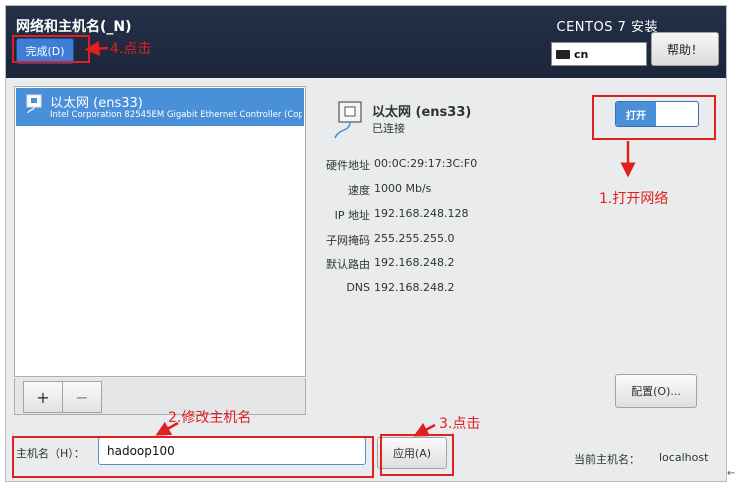 This screenshot has height=483, width=737. I want to click on hardware-address-value: 00:0C:29:17:3C:F0, so click(426, 163).